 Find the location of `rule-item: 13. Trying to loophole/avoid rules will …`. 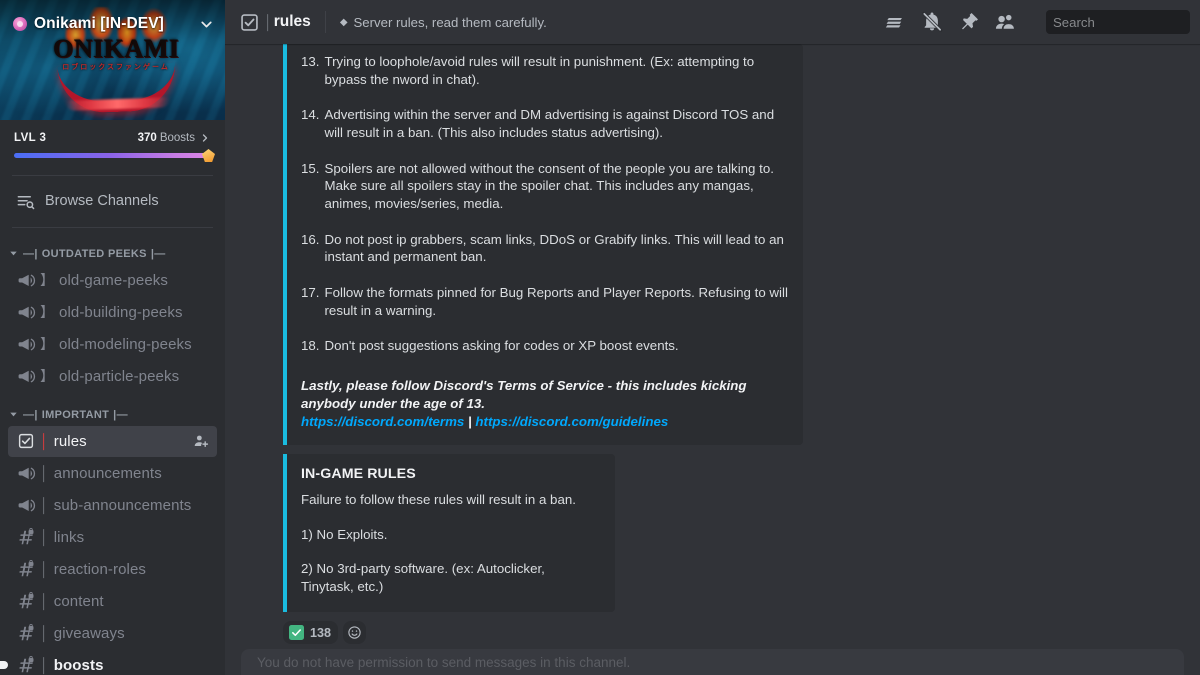

rule-item: 13. Trying to loophole/avoid rules will … is located at coordinates (546, 70).